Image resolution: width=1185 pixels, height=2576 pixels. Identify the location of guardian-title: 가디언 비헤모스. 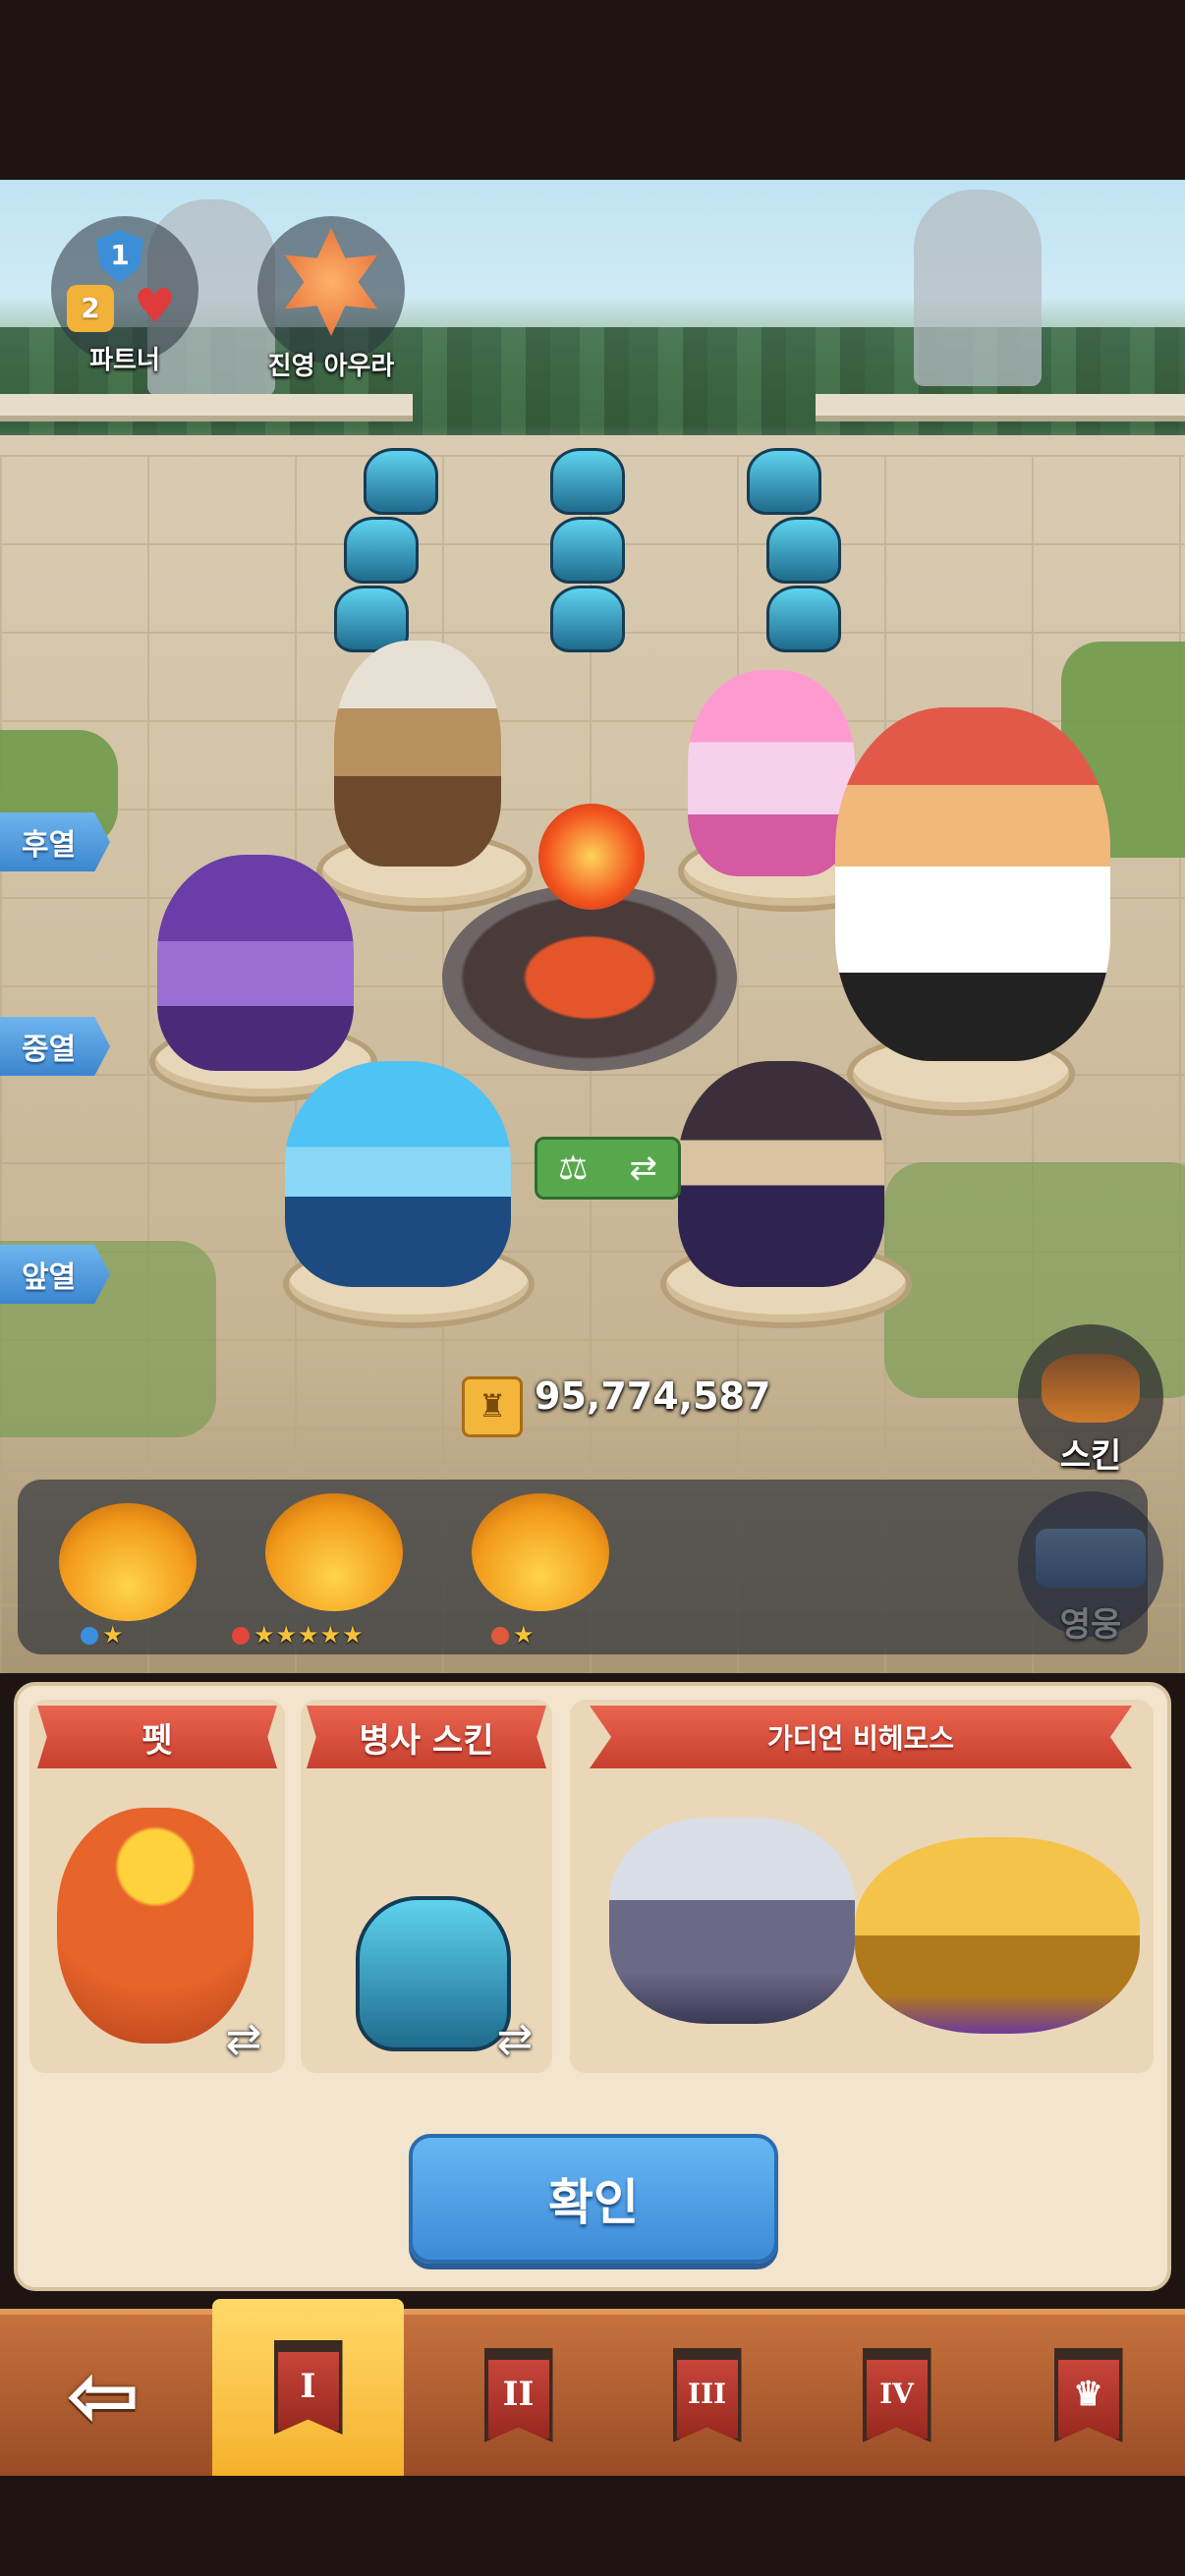
(861, 1737).